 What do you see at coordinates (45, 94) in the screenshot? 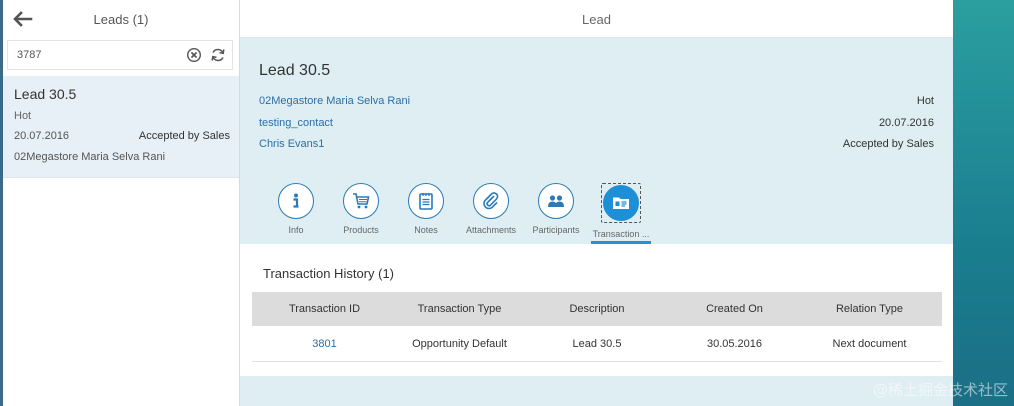
I see `lead-item-title: Lead 30.5` at bounding box center [45, 94].